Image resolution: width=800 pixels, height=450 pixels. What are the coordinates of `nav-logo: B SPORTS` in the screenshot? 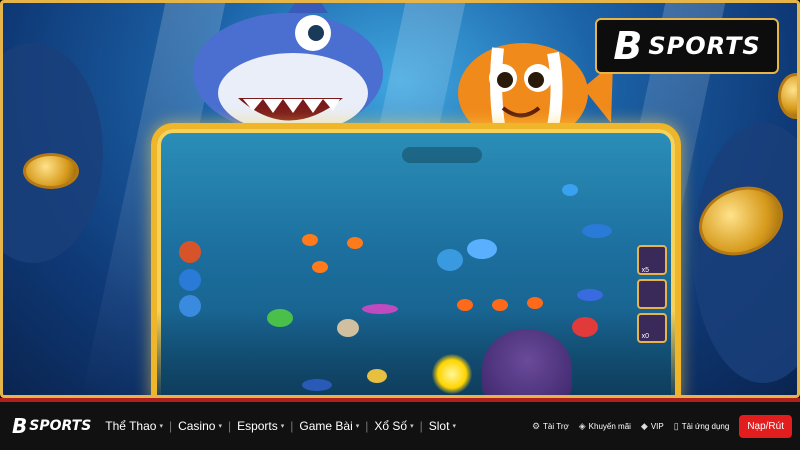 It's located at (51, 426).